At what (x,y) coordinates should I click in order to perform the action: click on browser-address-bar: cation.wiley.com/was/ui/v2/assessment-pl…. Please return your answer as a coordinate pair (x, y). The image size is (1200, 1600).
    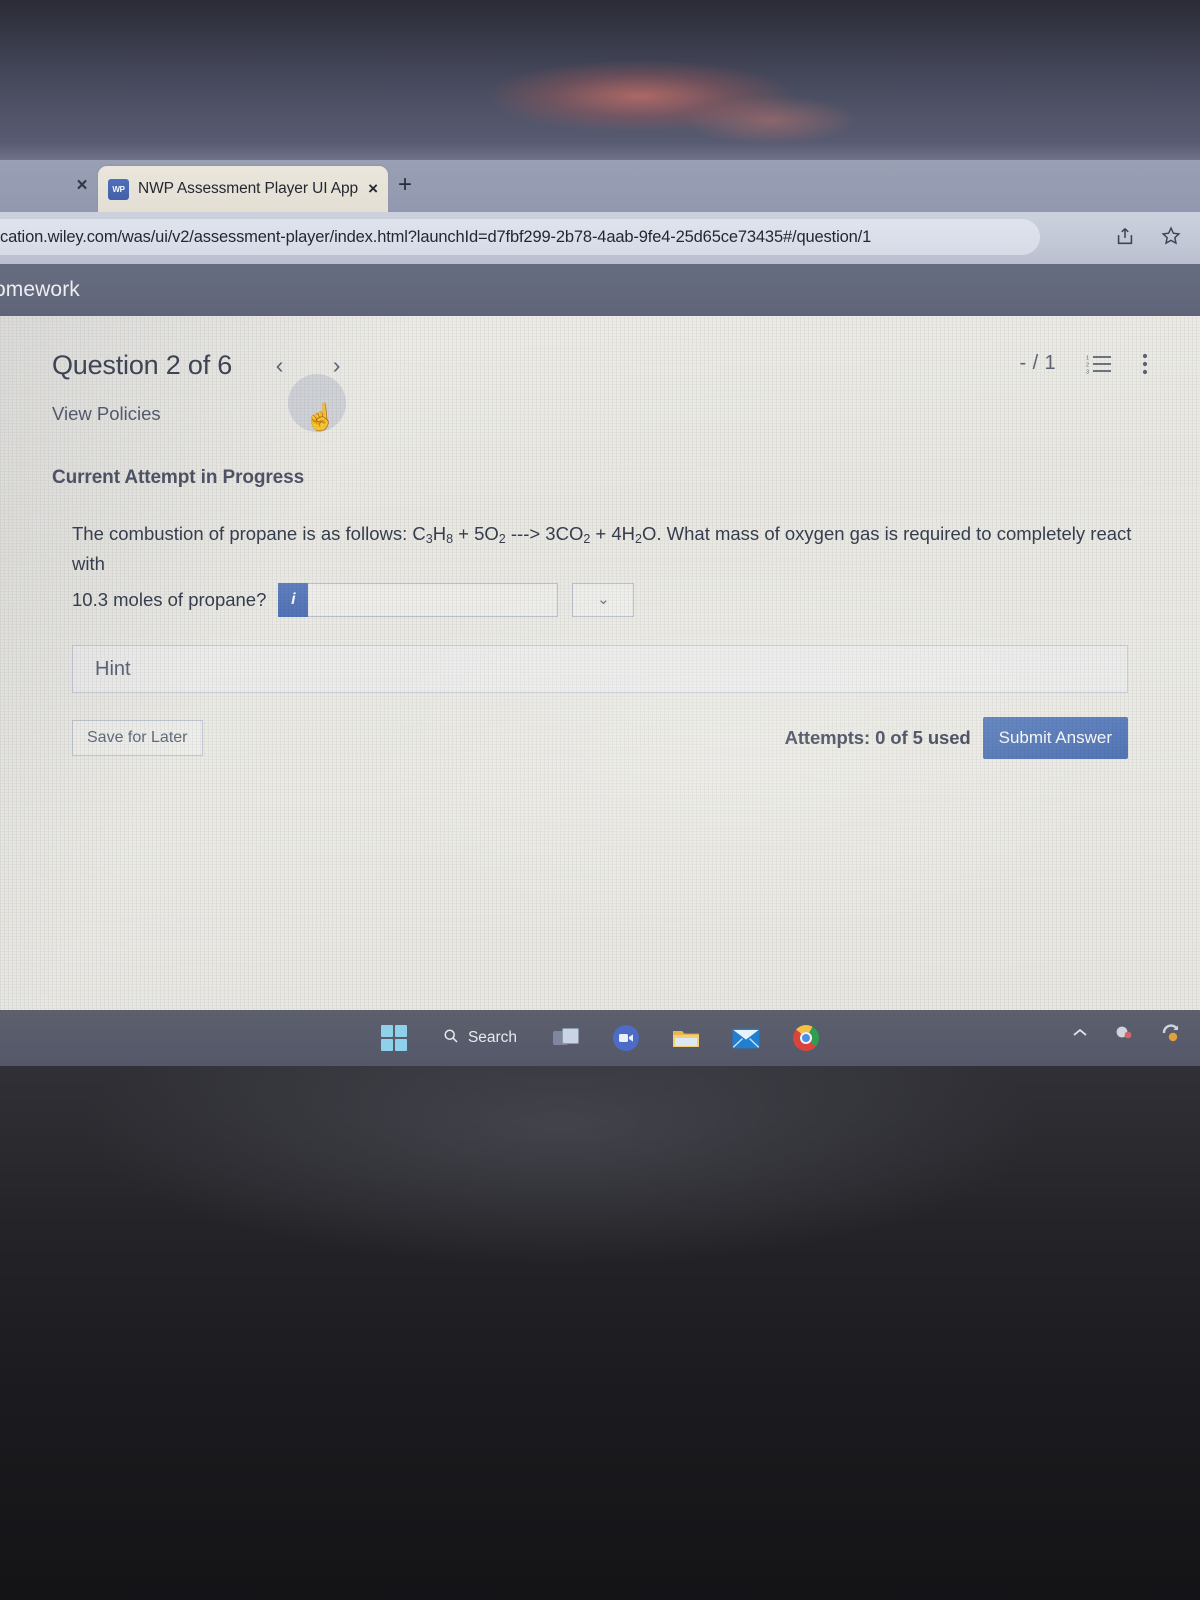
    Looking at the image, I should click on (600, 238).